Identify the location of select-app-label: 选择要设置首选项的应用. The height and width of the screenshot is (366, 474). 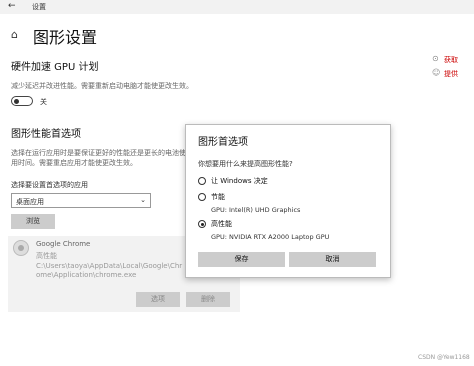
(49, 185).